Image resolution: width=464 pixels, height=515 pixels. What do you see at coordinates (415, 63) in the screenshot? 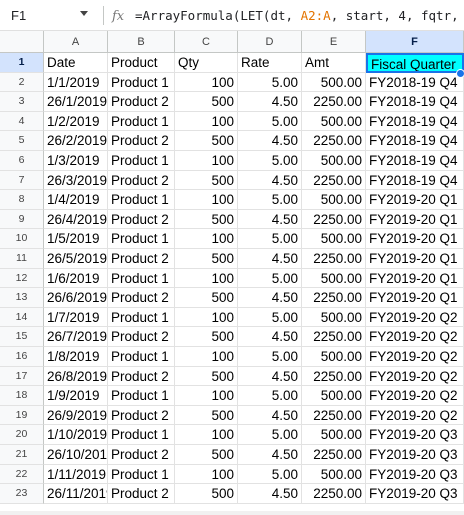
I see `active-cell: Fiscal Quarter` at bounding box center [415, 63].